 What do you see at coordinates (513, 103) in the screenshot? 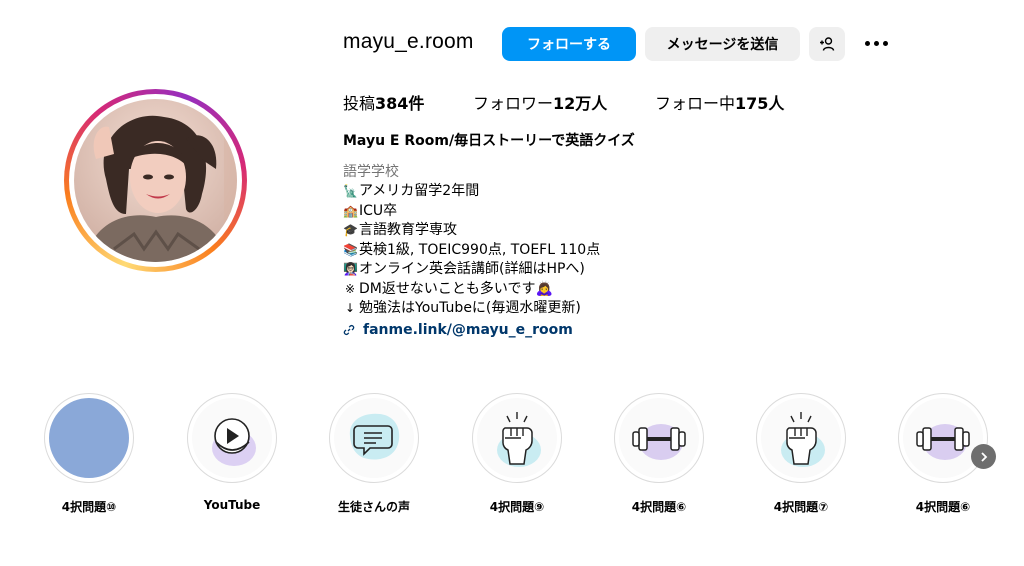
I see `followers-label: フォロワー` at bounding box center [513, 103].